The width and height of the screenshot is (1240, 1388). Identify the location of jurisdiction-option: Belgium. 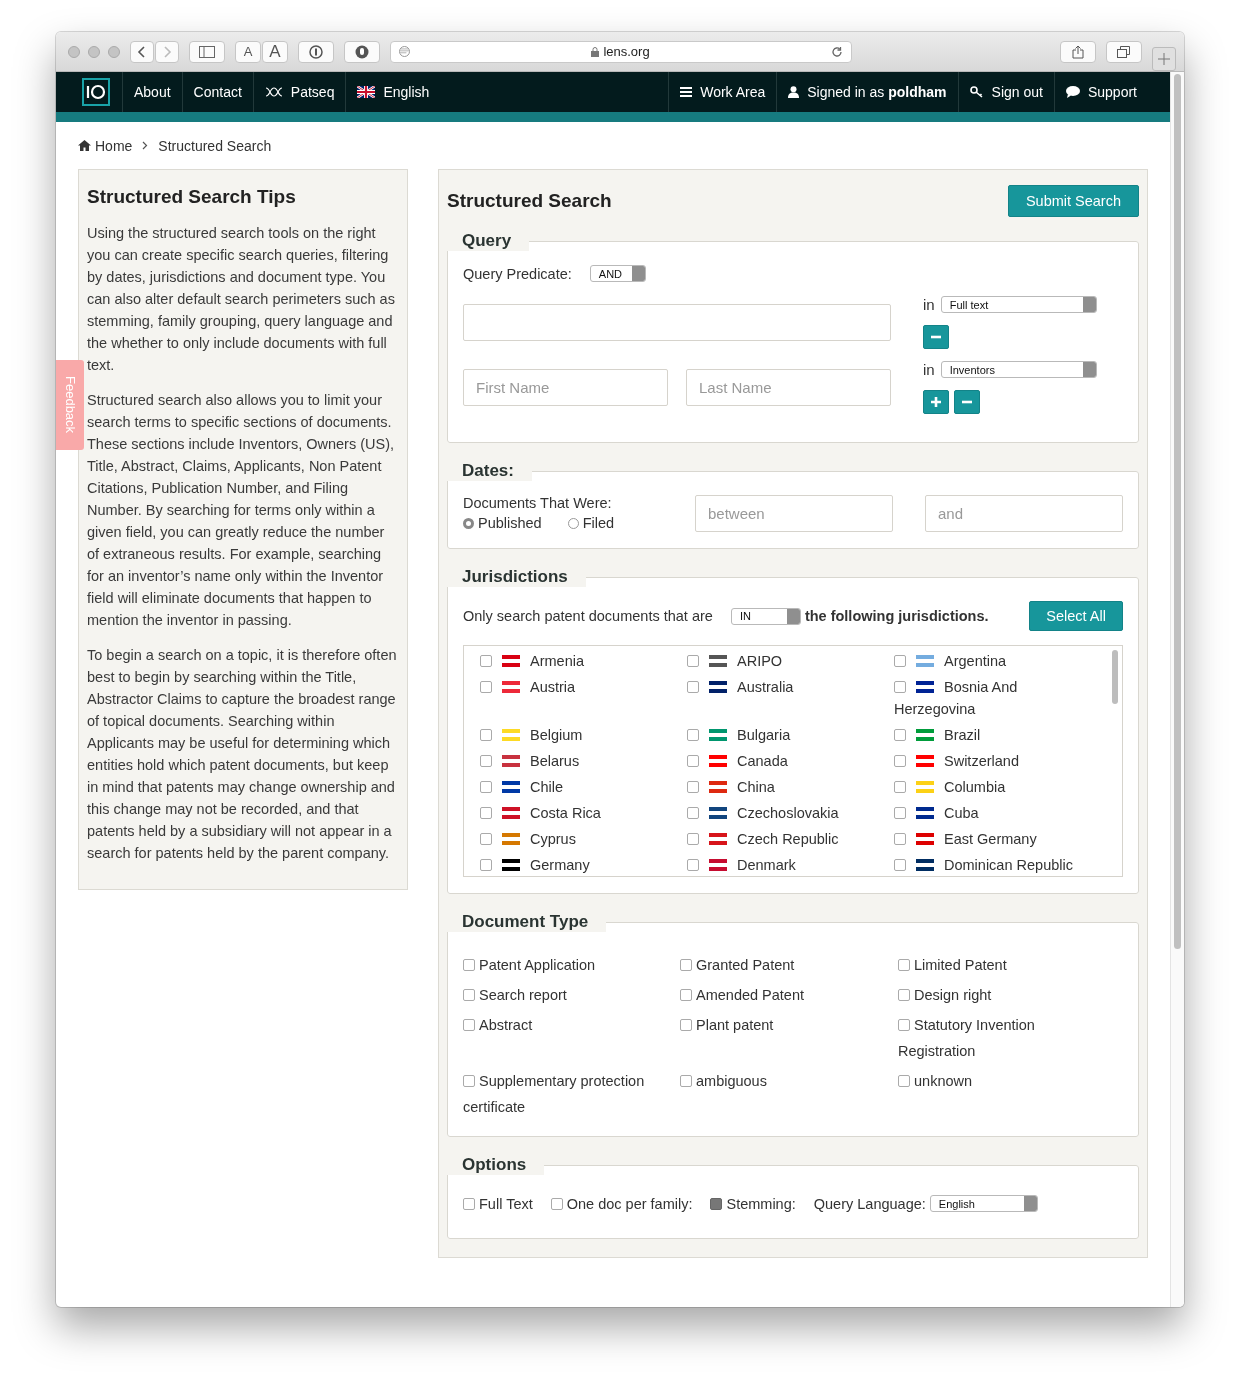
(583, 735).